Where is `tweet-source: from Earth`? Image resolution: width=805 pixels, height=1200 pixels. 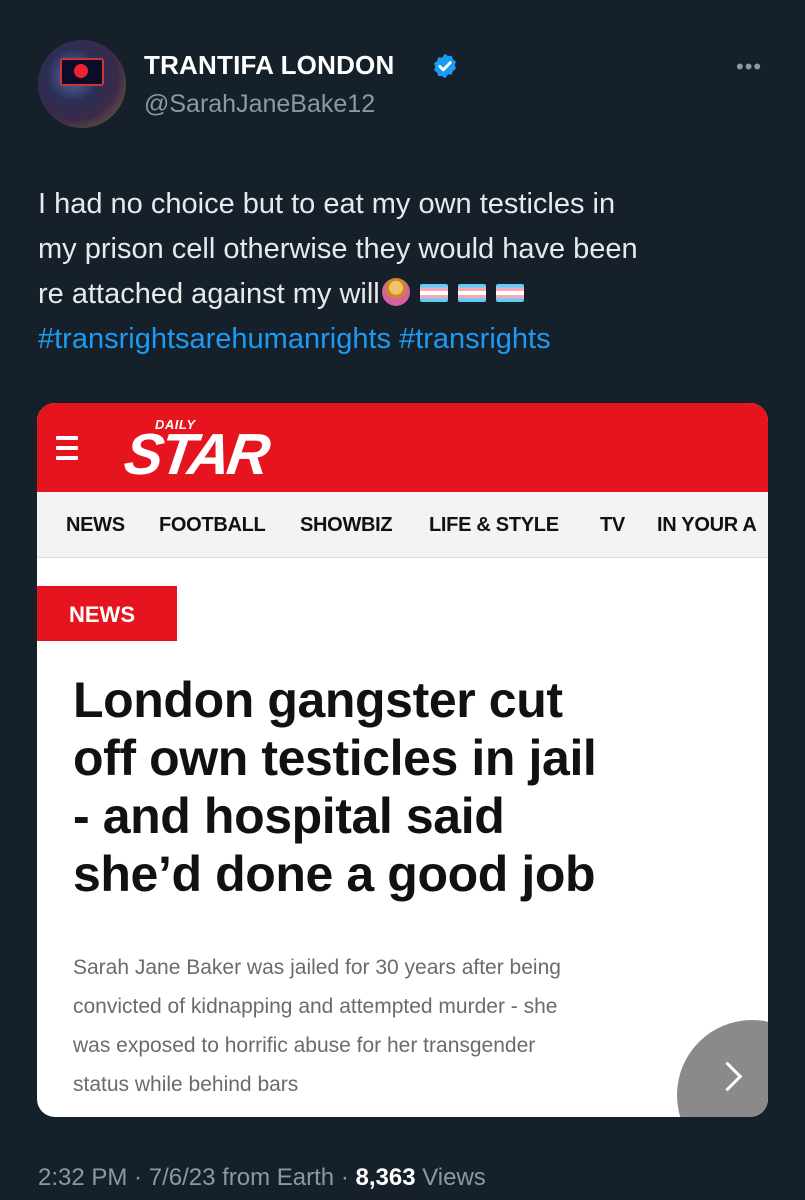 tweet-source: from Earth is located at coordinates (278, 1177).